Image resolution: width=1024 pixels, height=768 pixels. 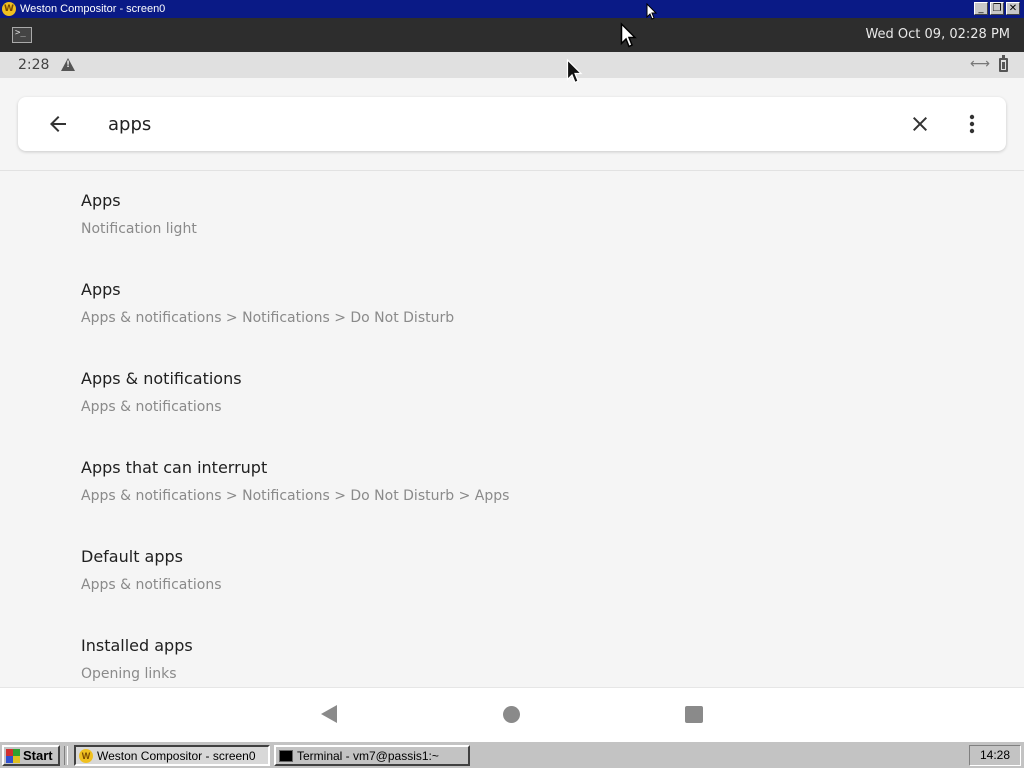 I want to click on restore-button: ❐, so click(x=997, y=8).